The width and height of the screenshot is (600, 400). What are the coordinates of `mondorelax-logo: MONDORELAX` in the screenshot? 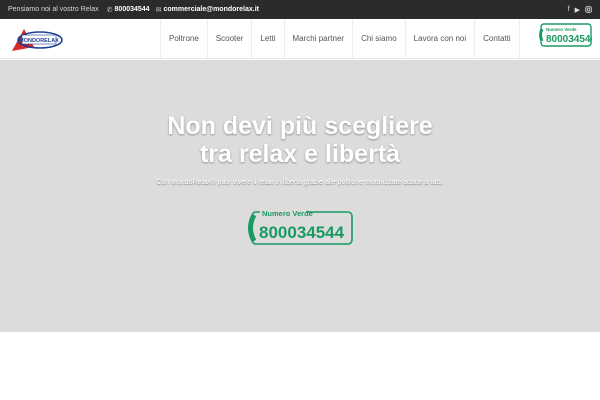 It's located at (36, 39).